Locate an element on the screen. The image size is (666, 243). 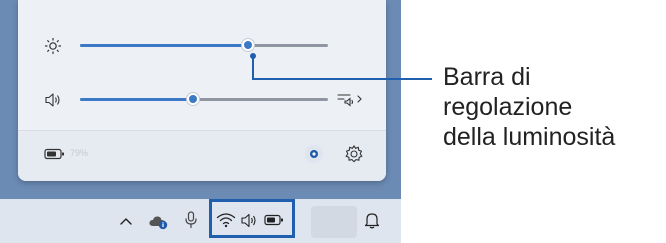
quick-settings-footer: 79% is located at coordinates (202, 155).